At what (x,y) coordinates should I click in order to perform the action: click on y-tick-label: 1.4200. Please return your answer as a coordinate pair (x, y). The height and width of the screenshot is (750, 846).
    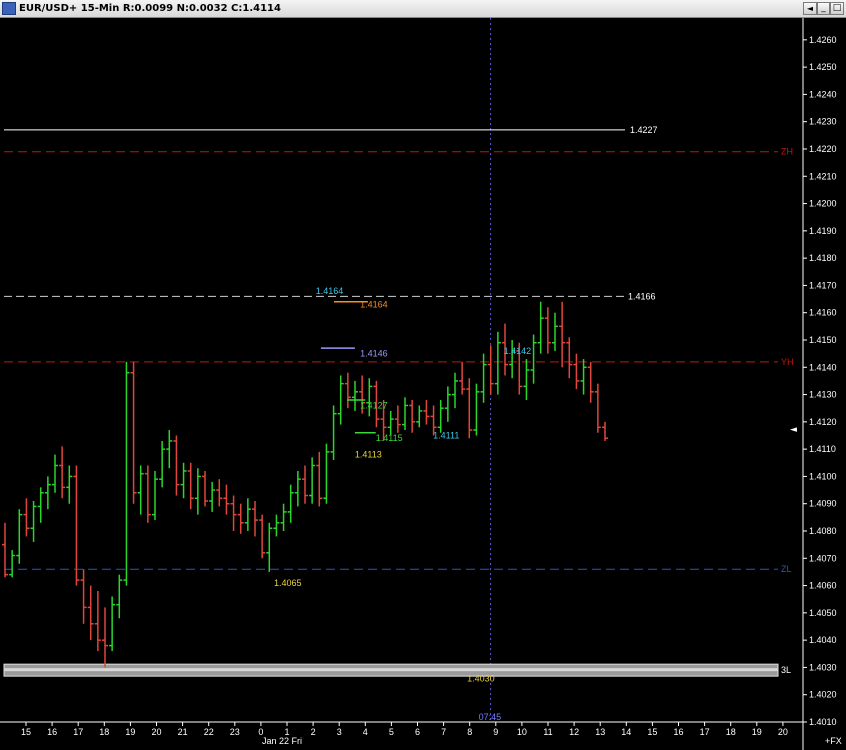
    Looking at the image, I should click on (823, 204).